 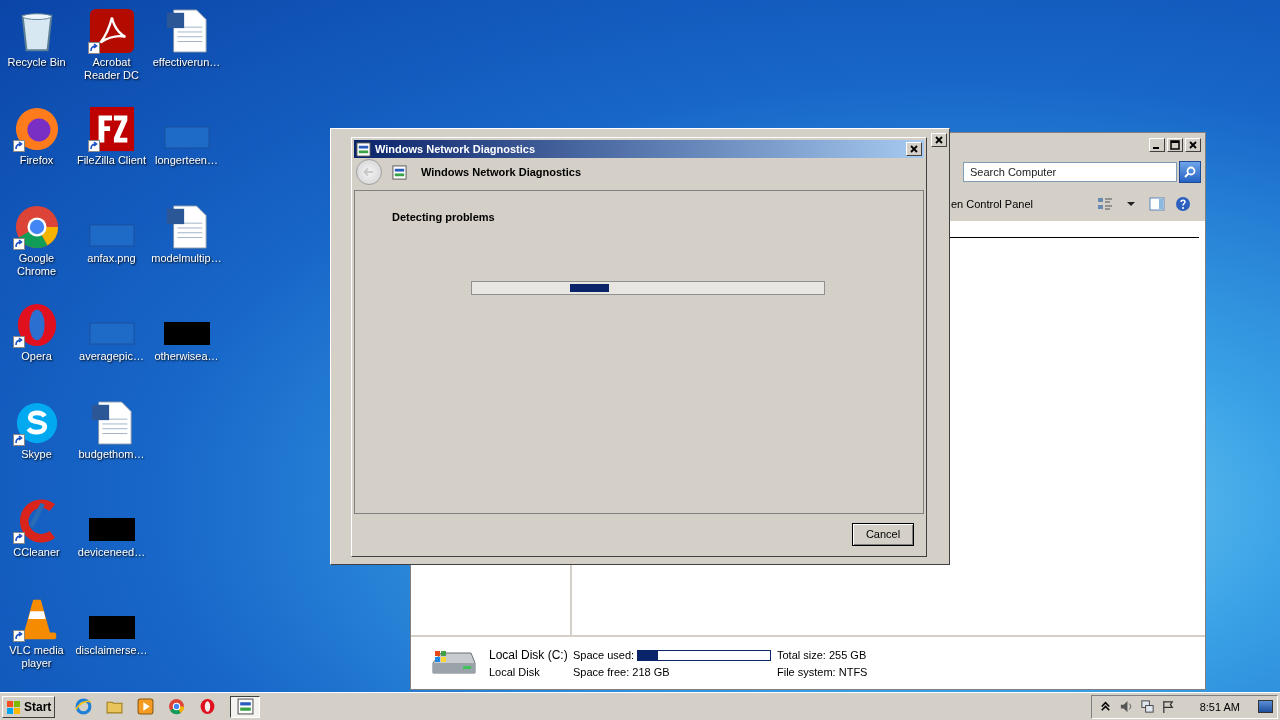 I want to click on desktop-icon-label: Recycle Bin, so click(x=37, y=62).